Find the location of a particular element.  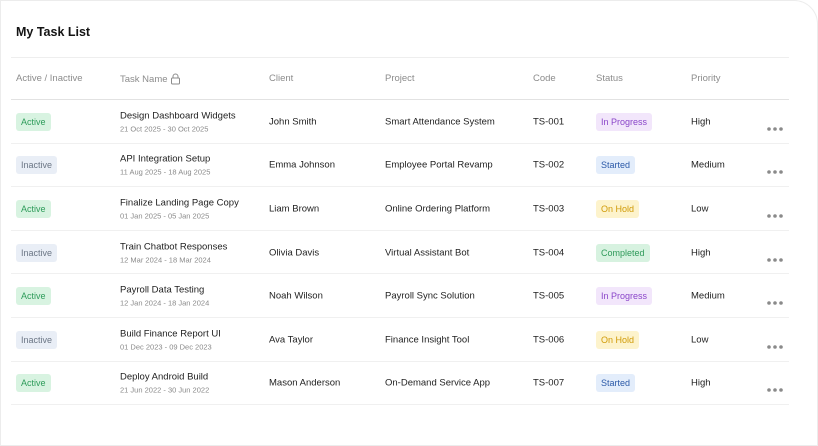

task-date-range: 21 Oct 2025 - 30 Oct 2025 is located at coordinates (164, 129).